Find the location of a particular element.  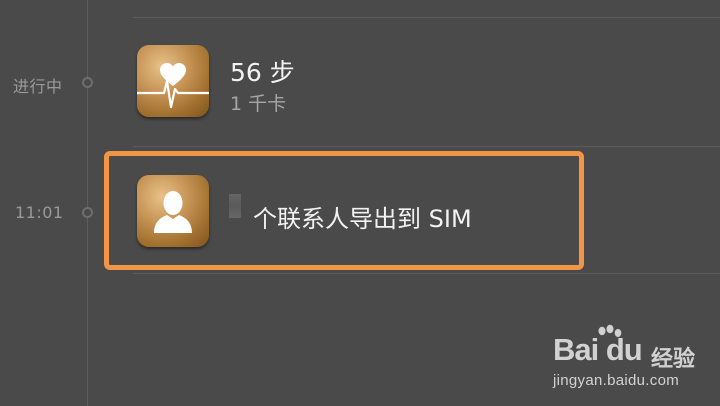

steps-count: 56 步 is located at coordinates (262, 72).